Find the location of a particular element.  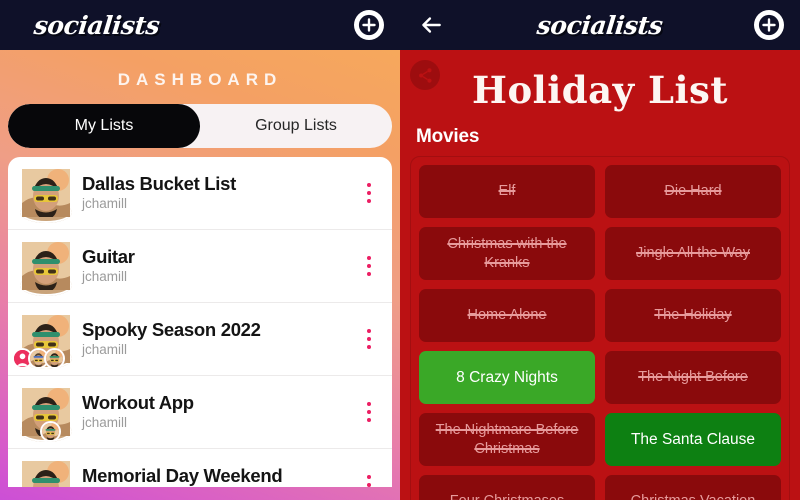

add-item-button is located at coordinates (769, 25).